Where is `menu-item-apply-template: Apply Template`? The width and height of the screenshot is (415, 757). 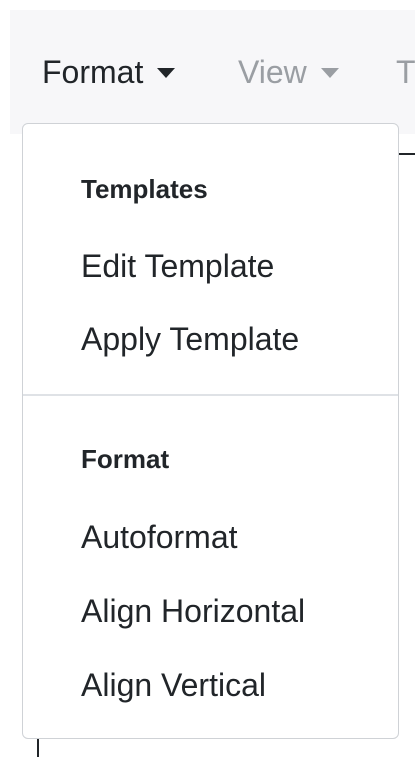 menu-item-apply-template: Apply Template is located at coordinates (190, 339).